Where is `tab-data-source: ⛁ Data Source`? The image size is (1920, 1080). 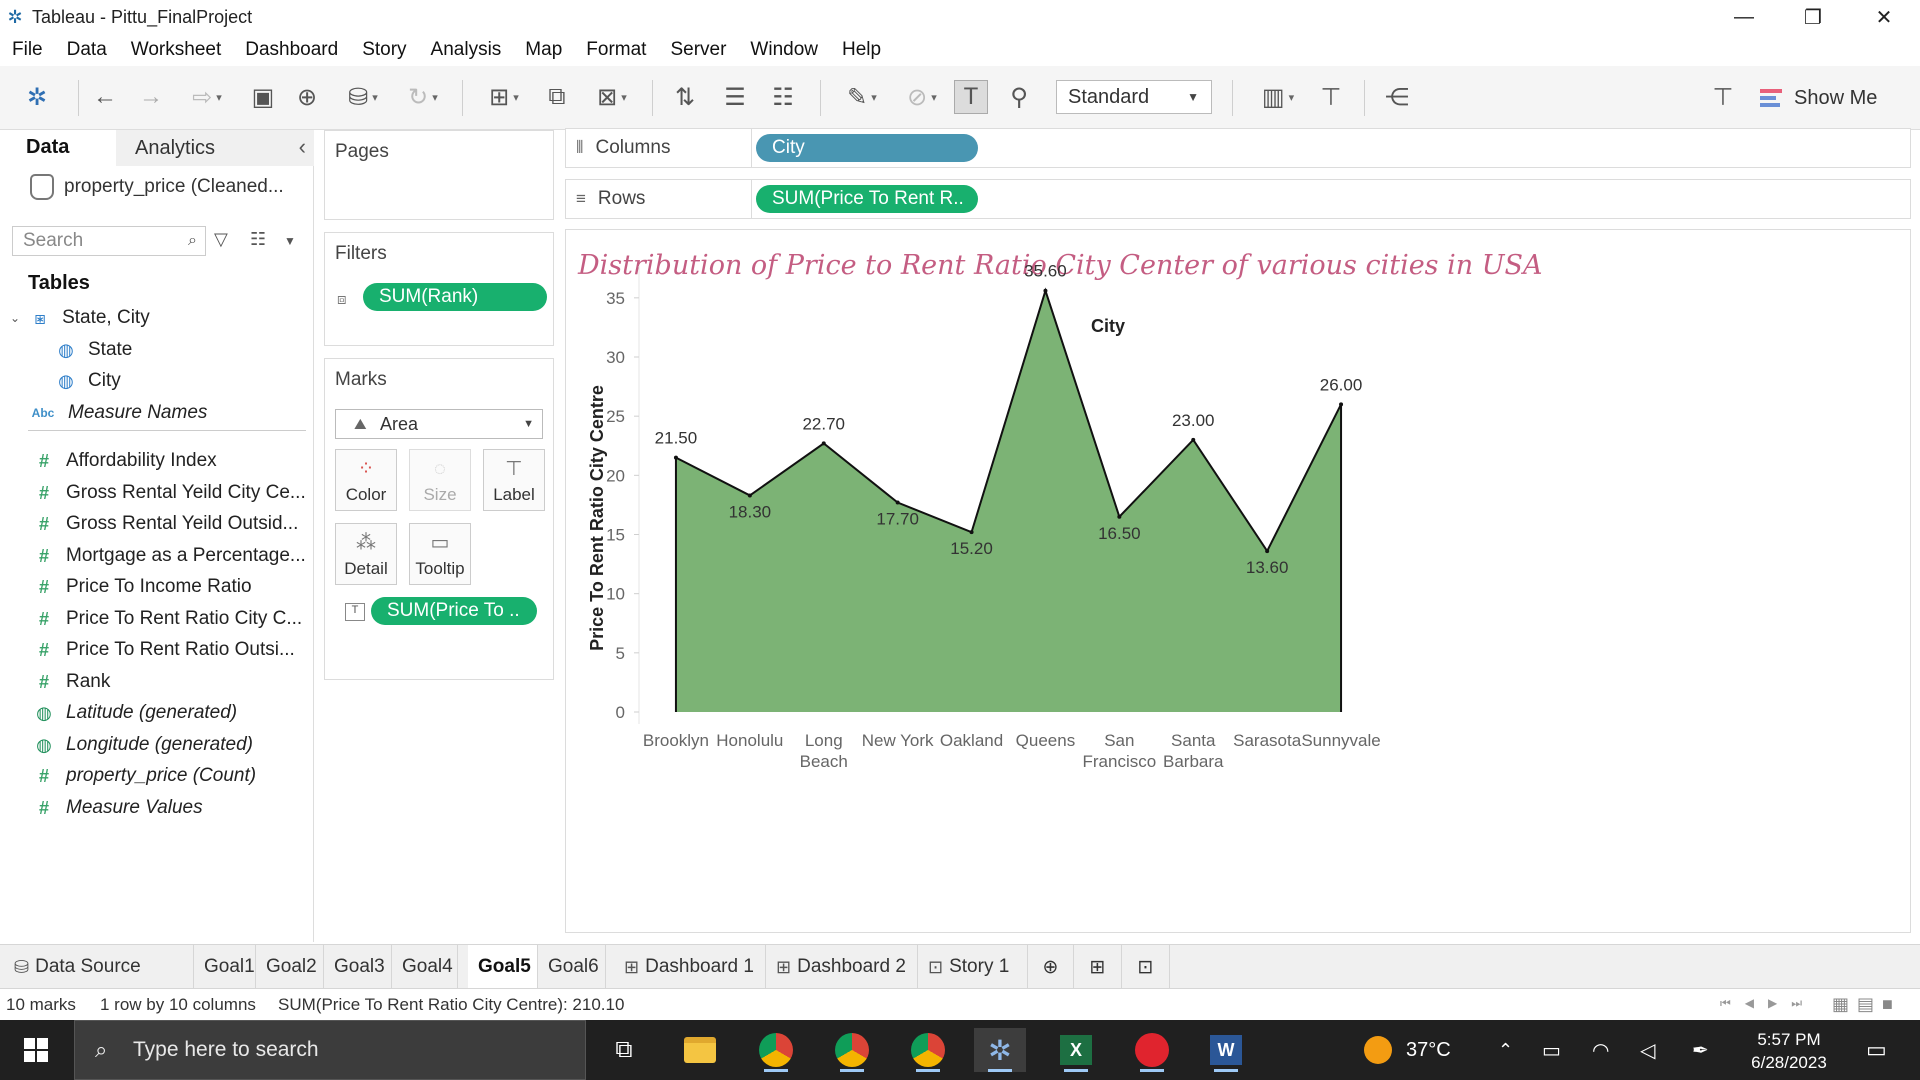
tab-data-source: ⛁ Data Source is located at coordinates (97, 967).